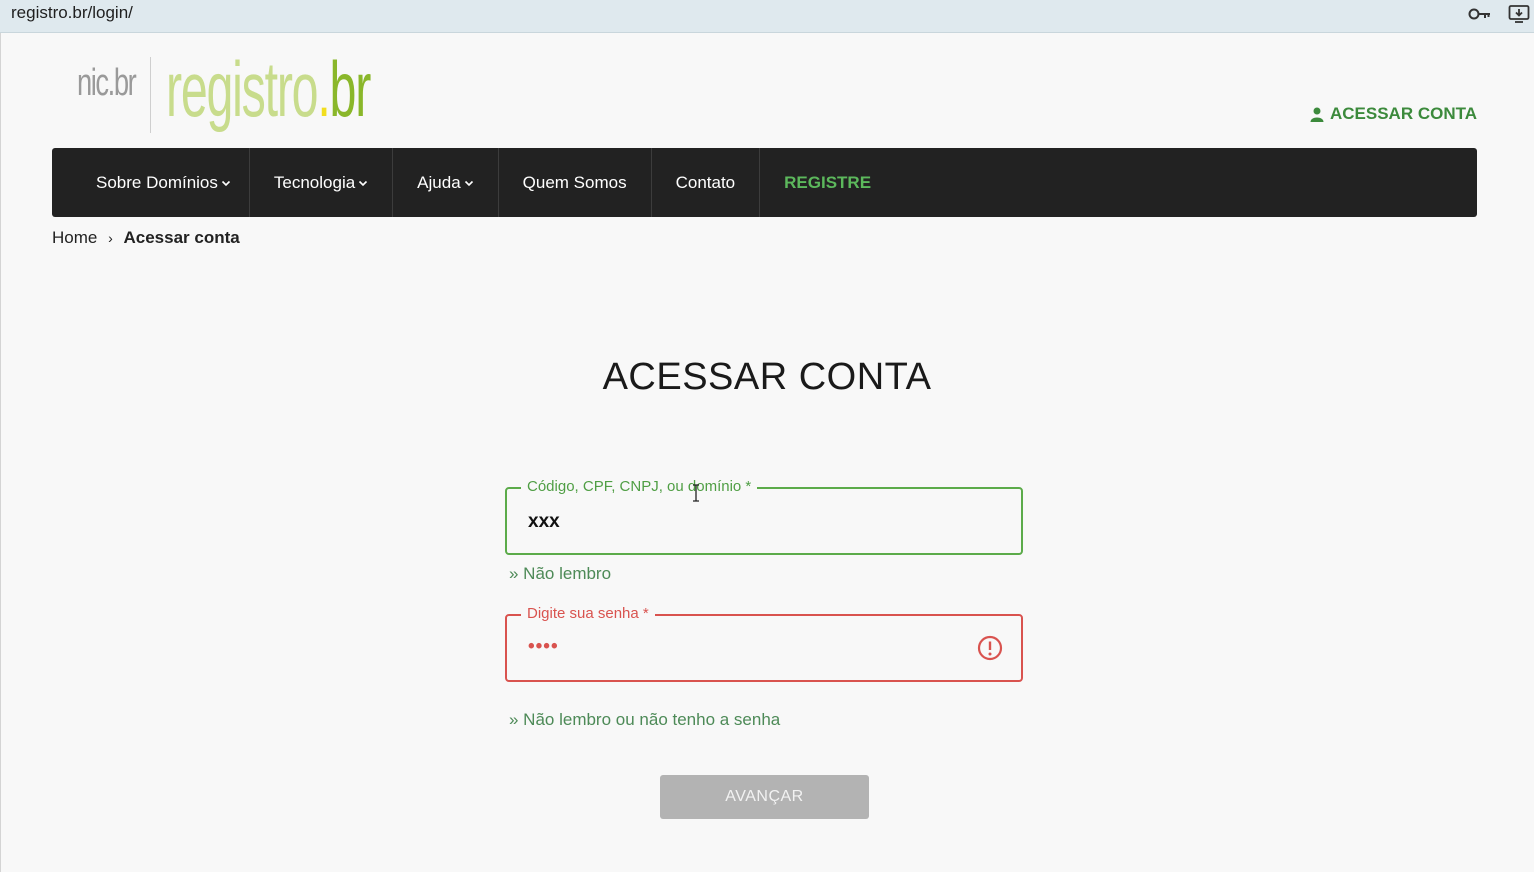 The height and width of the screenshot is (872, 1534). I want to click on nic-br-logo: nic.br, so click(107, 83).